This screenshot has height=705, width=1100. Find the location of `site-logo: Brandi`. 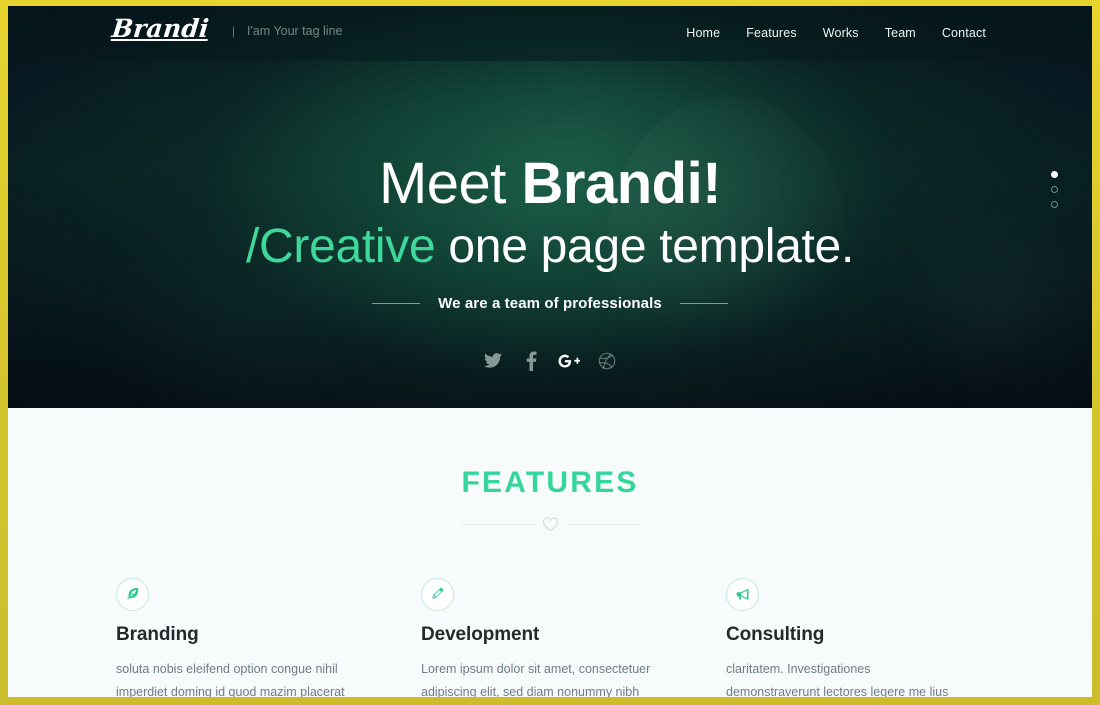

site-logo: Brandi is located at coordinates (160, 28).